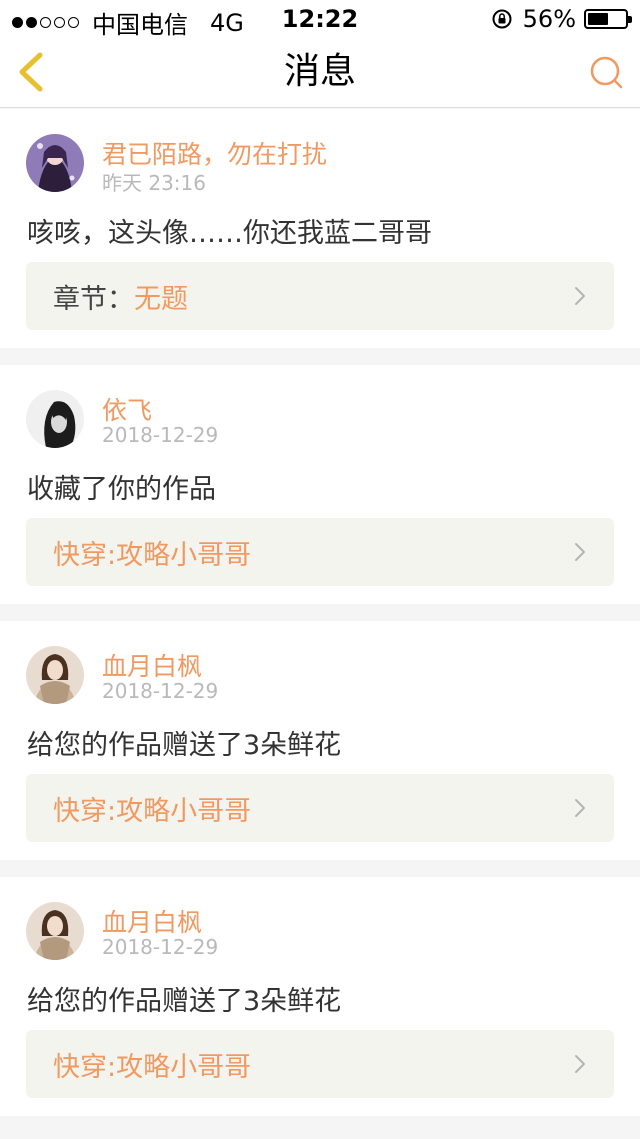 The height and width of the screenshot is (1139, 640). I want to click on battery-icon, so click(608, 19).